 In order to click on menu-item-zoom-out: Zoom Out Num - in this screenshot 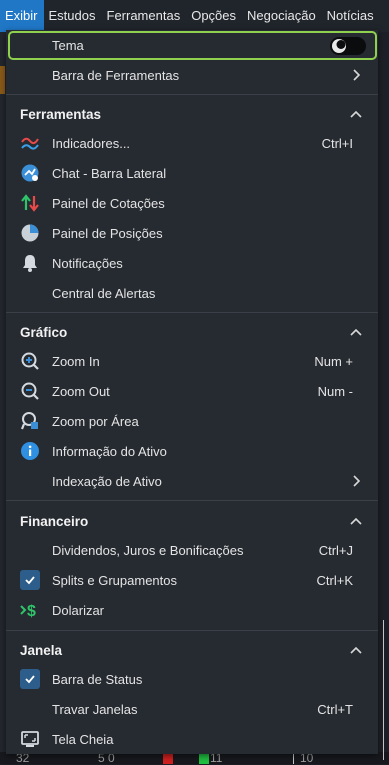, I will do `click(192, 391)`.